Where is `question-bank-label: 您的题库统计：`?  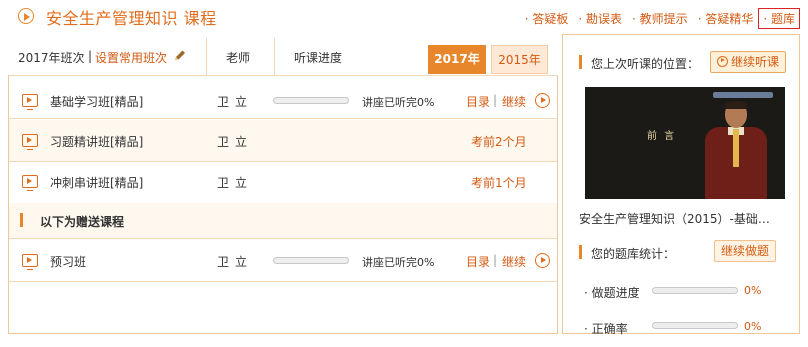 question-bank-label: 您的题库统计： is located at coordinates (633, 254).